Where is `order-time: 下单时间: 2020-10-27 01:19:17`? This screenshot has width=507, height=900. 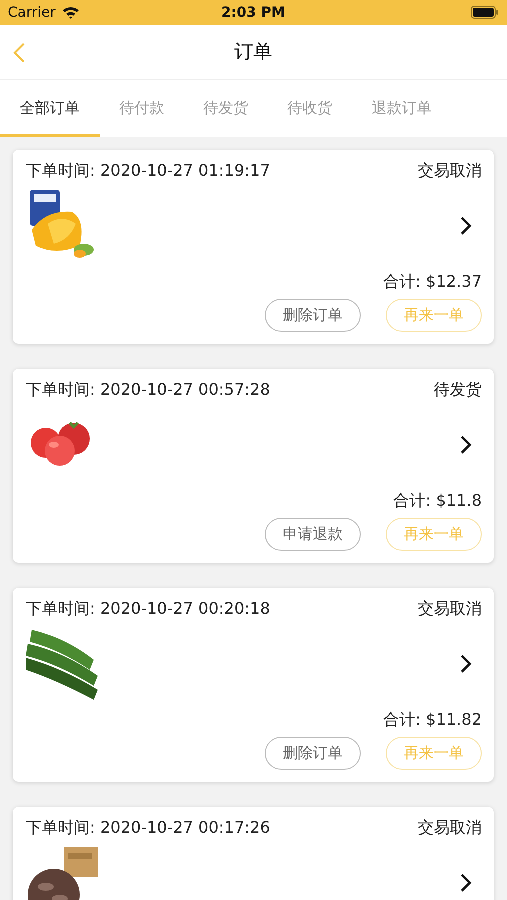 order-time: 下单时间: 2020-10-27 01:19:17 is located at coordinates (148, 171).